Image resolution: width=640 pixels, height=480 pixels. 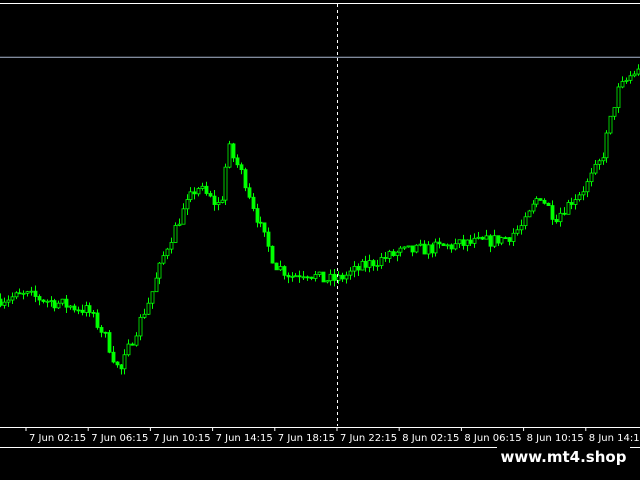 What do you see at coordinates (306, 438) in the screenshot?
I see `x-tick-label: 7 Jun 18:15` at bounding box center [306, 438].